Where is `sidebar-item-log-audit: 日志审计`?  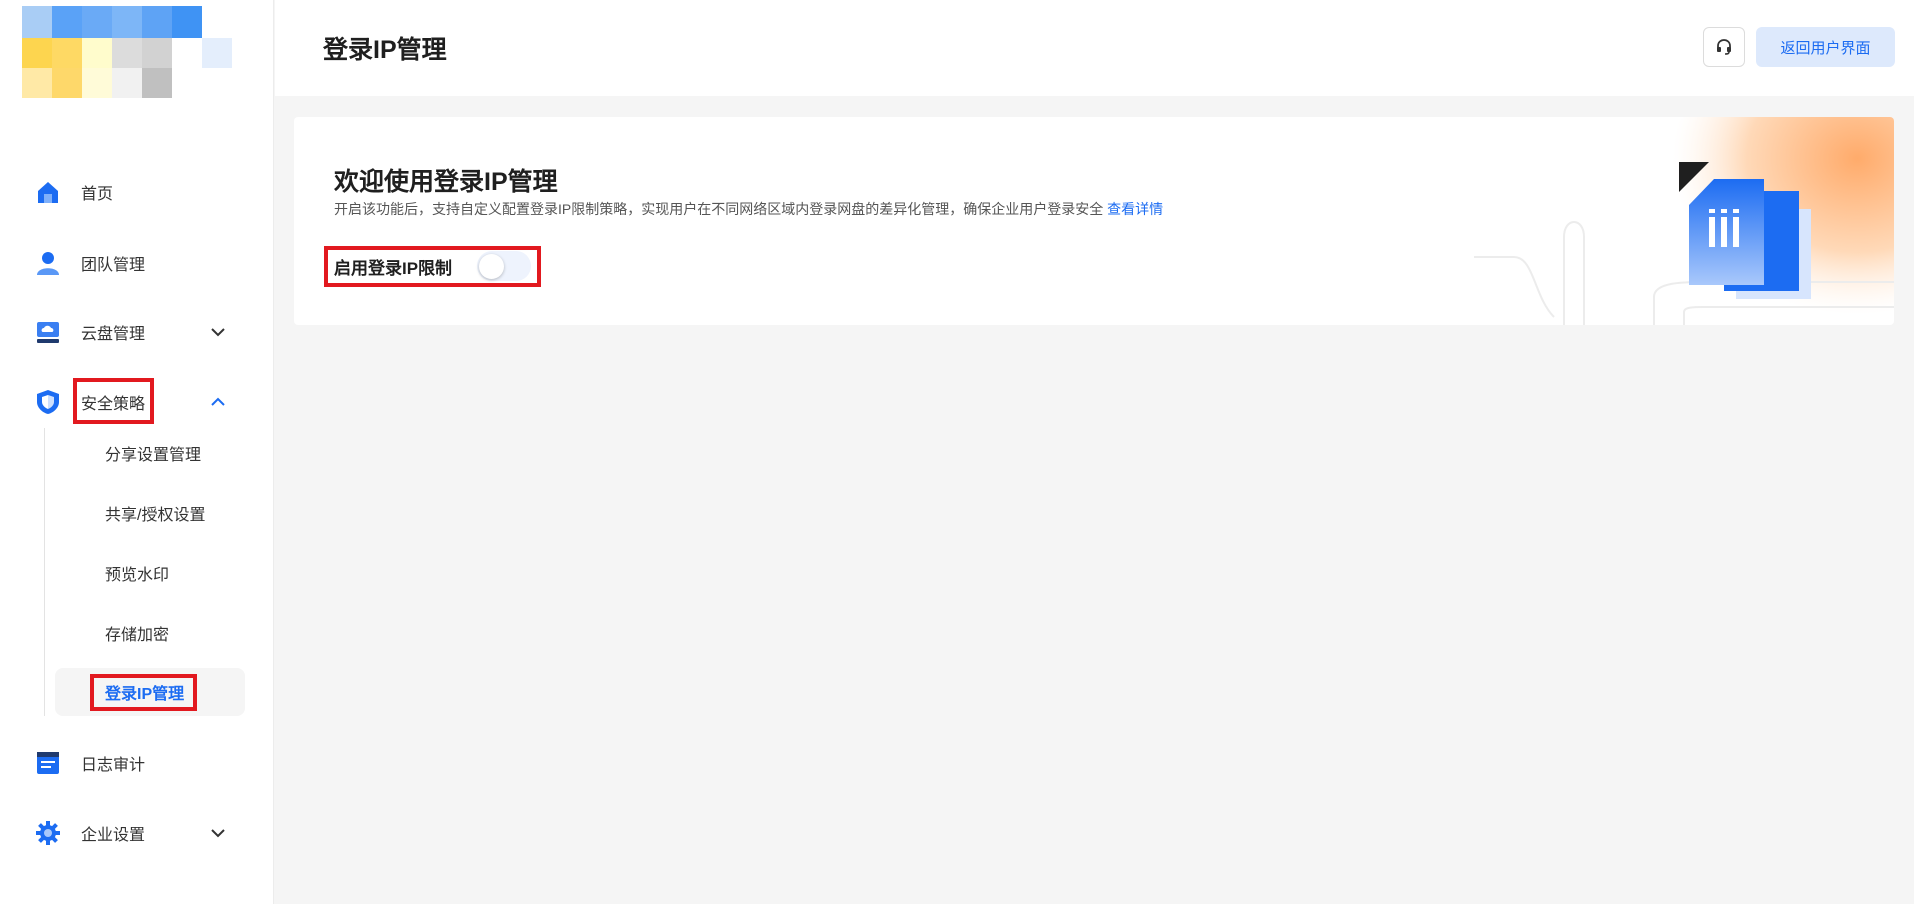 sidebar-item-log-audit: 日志审计 is located at coordinates (137, 763).